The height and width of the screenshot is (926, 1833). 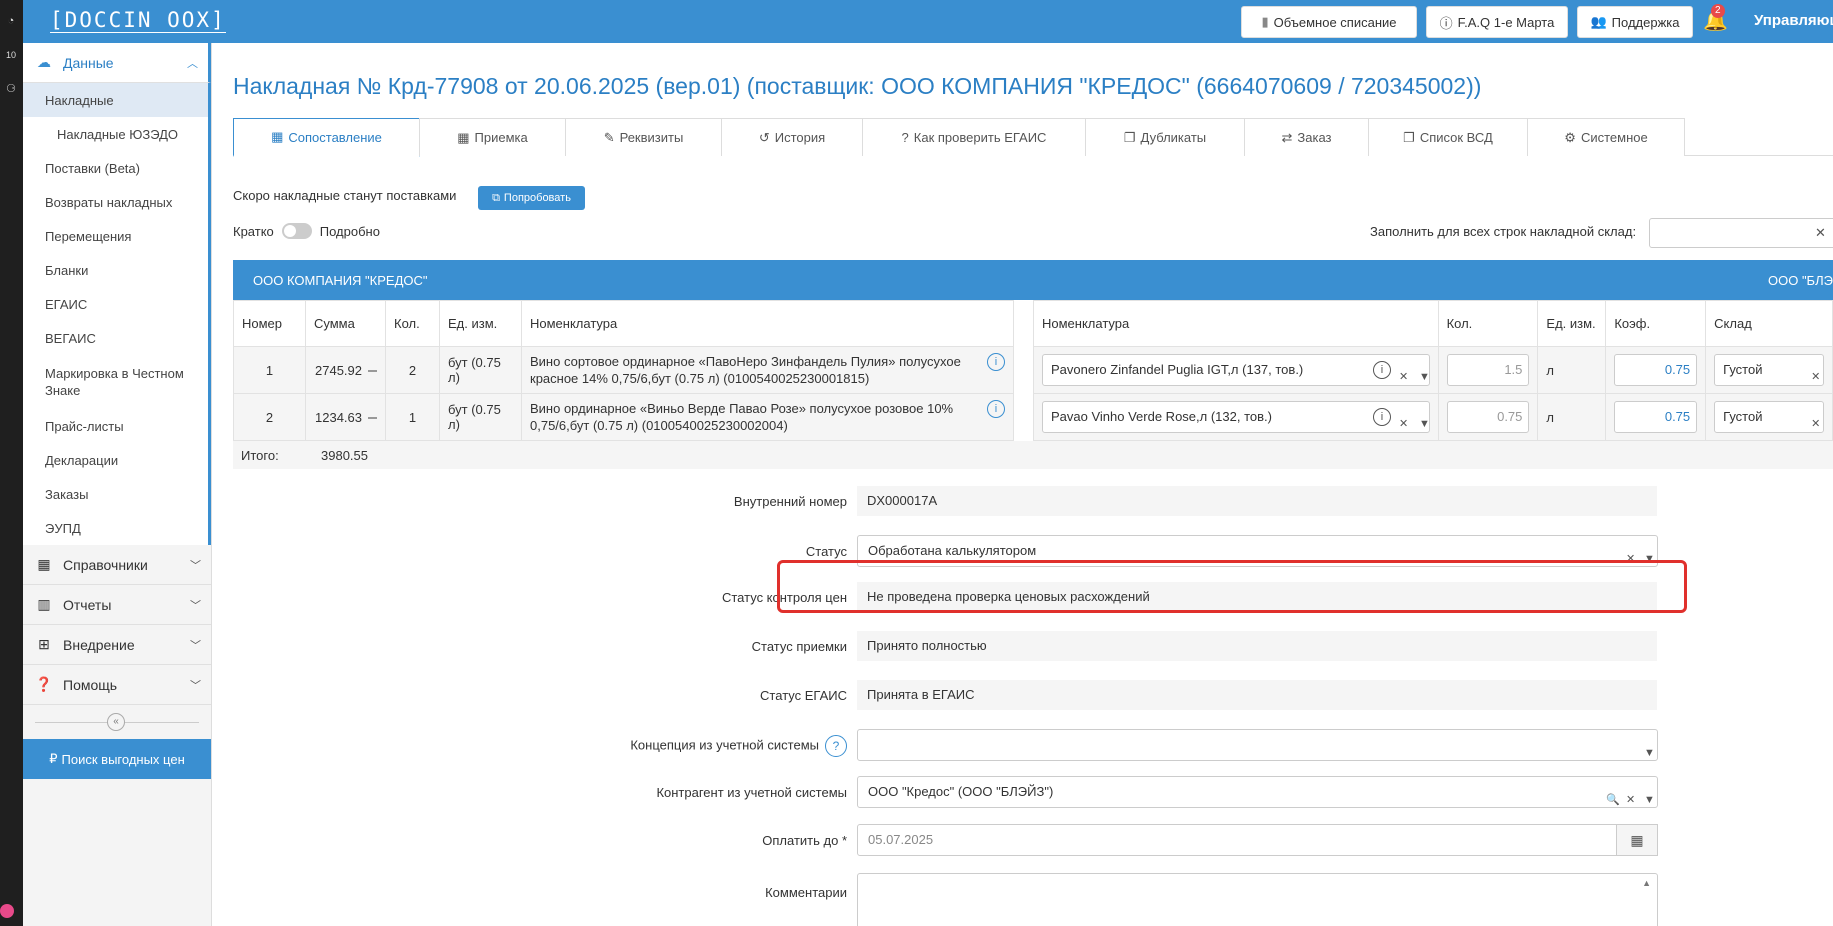 What do you see at coordinates (117, 236) in the screenshot?
I see `sidebar-item-transfers: Перемещения` at bounding box center [117, 236].